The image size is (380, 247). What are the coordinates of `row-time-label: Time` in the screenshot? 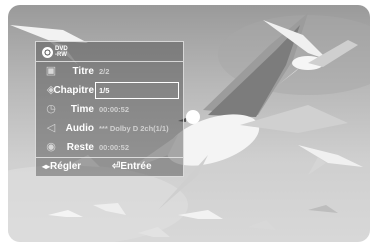 It's located at (82, 109).